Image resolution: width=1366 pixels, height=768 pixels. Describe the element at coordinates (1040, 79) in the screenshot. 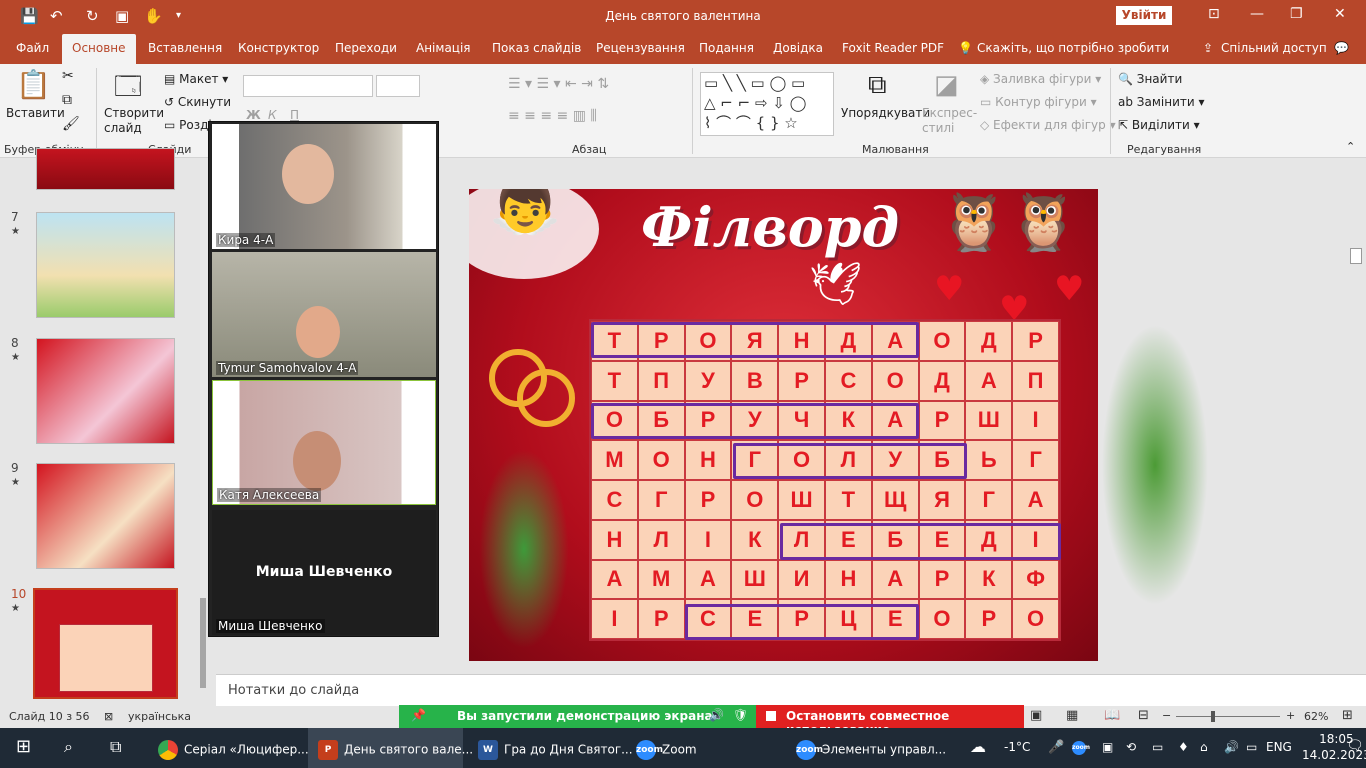

I see `shape-fill-button: ◈ Заливка фігури ▾` at that location.